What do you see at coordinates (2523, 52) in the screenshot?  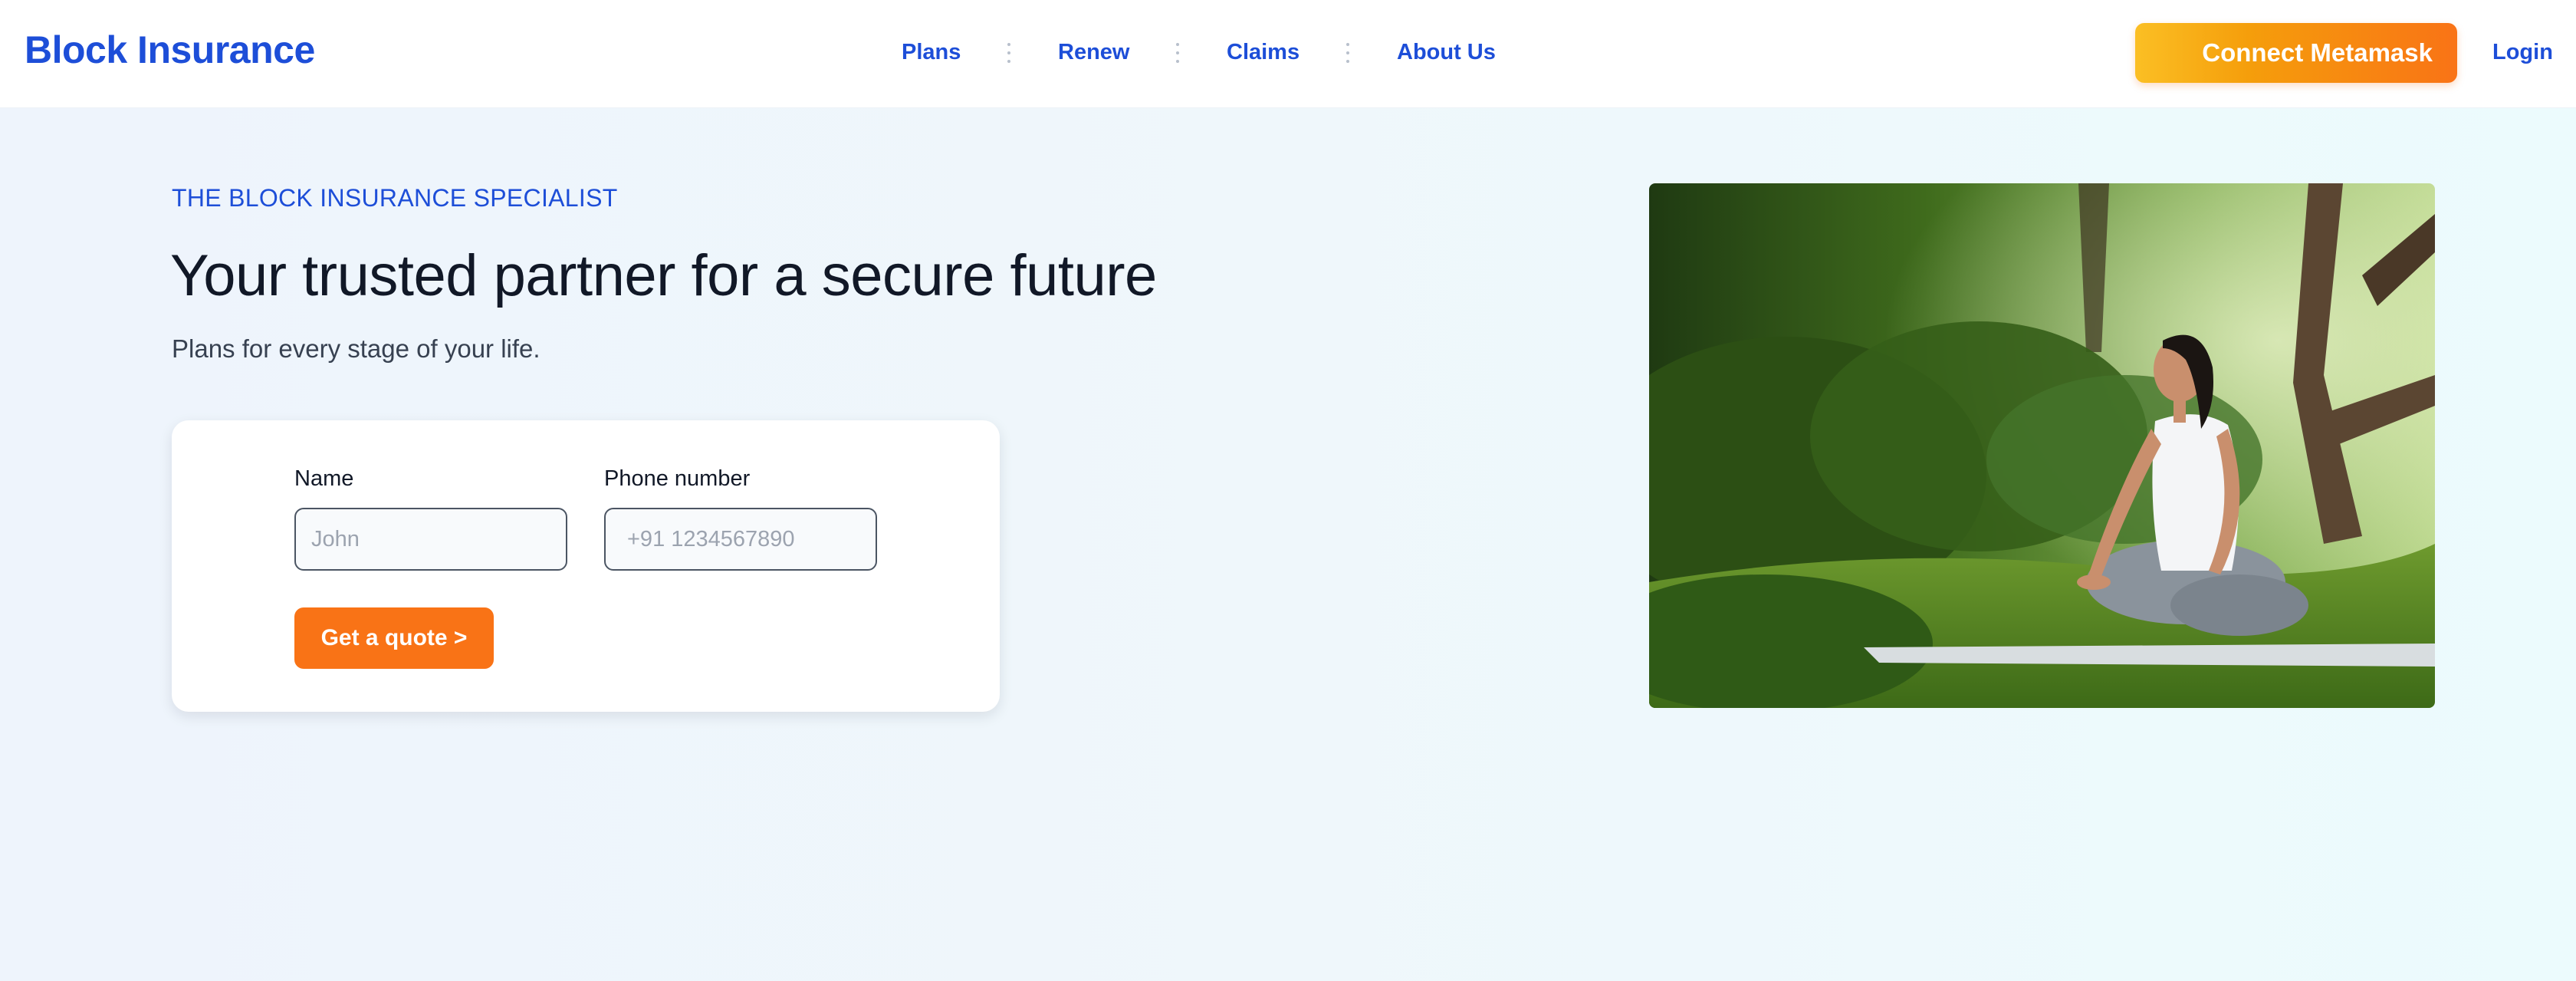 I see `login-link: Login` at bounding box center [2523, 52].